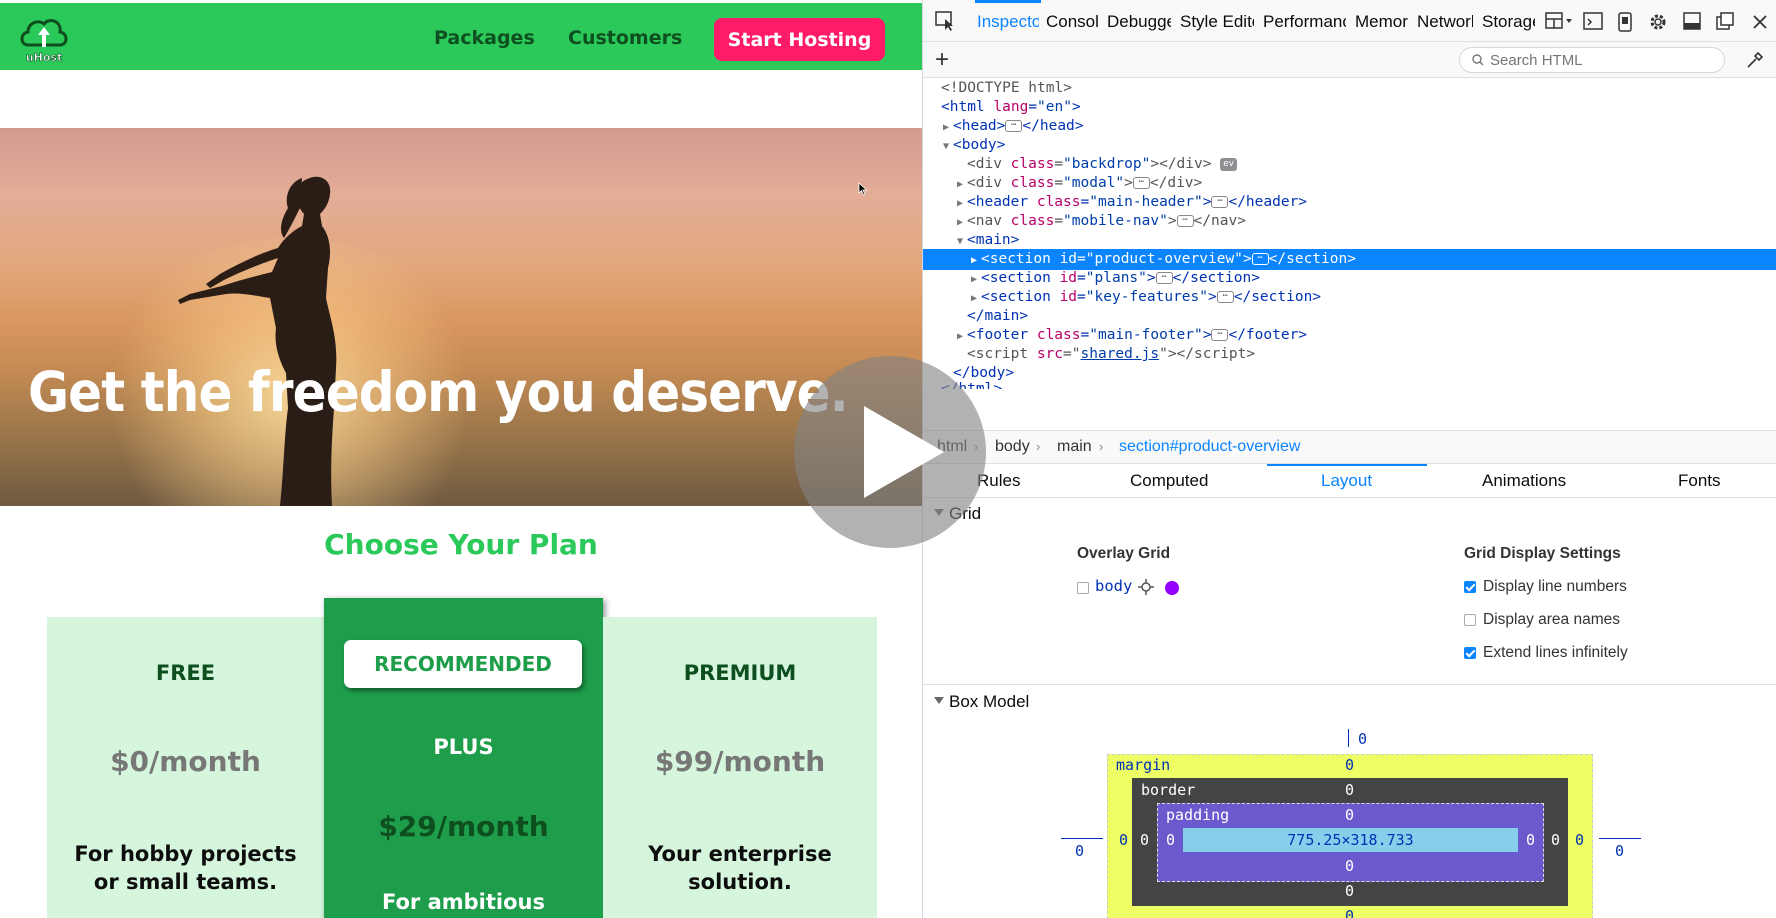  I want to click on display-area-names-checkbox, so click(1470, 620).